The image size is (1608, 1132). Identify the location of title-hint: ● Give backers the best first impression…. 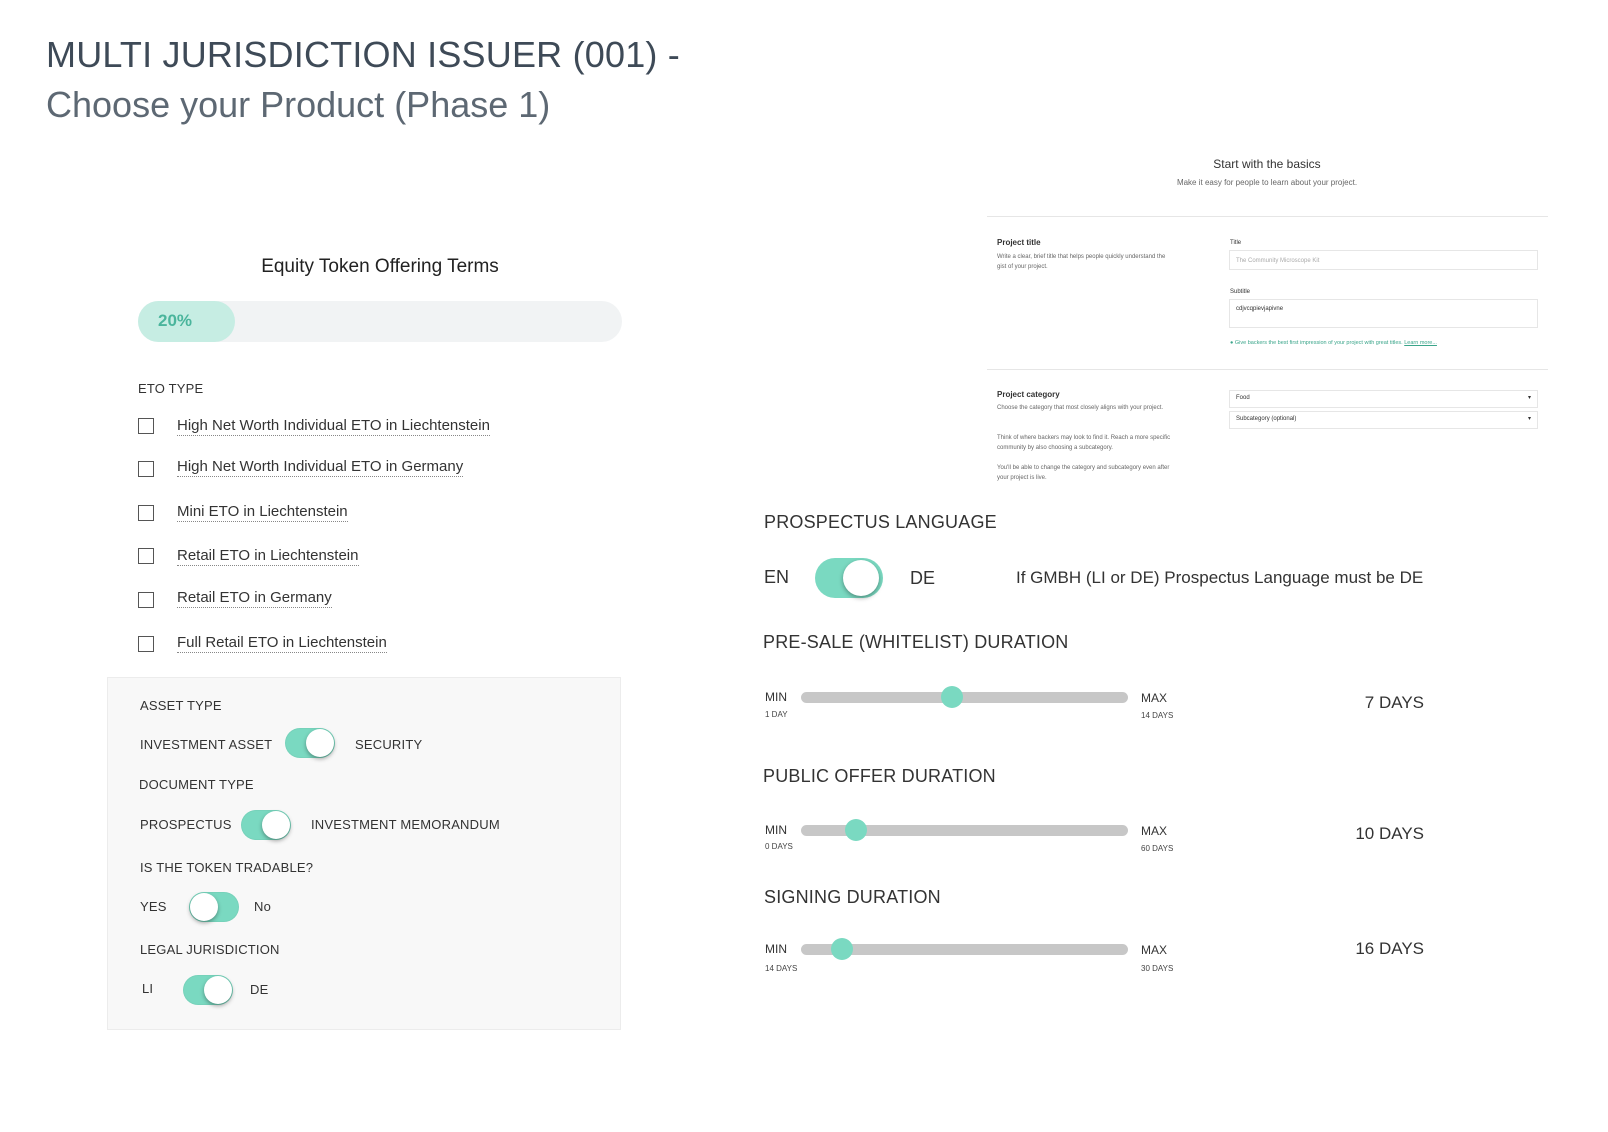
(1333, 343).